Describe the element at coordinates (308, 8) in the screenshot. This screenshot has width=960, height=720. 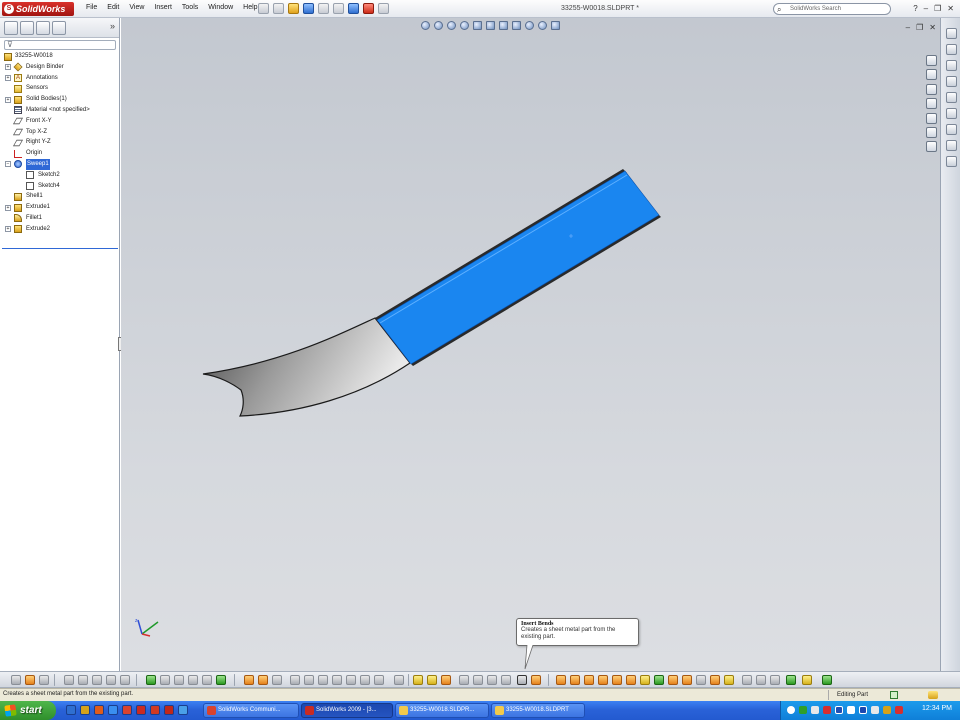
I see `save-icon` at that location.